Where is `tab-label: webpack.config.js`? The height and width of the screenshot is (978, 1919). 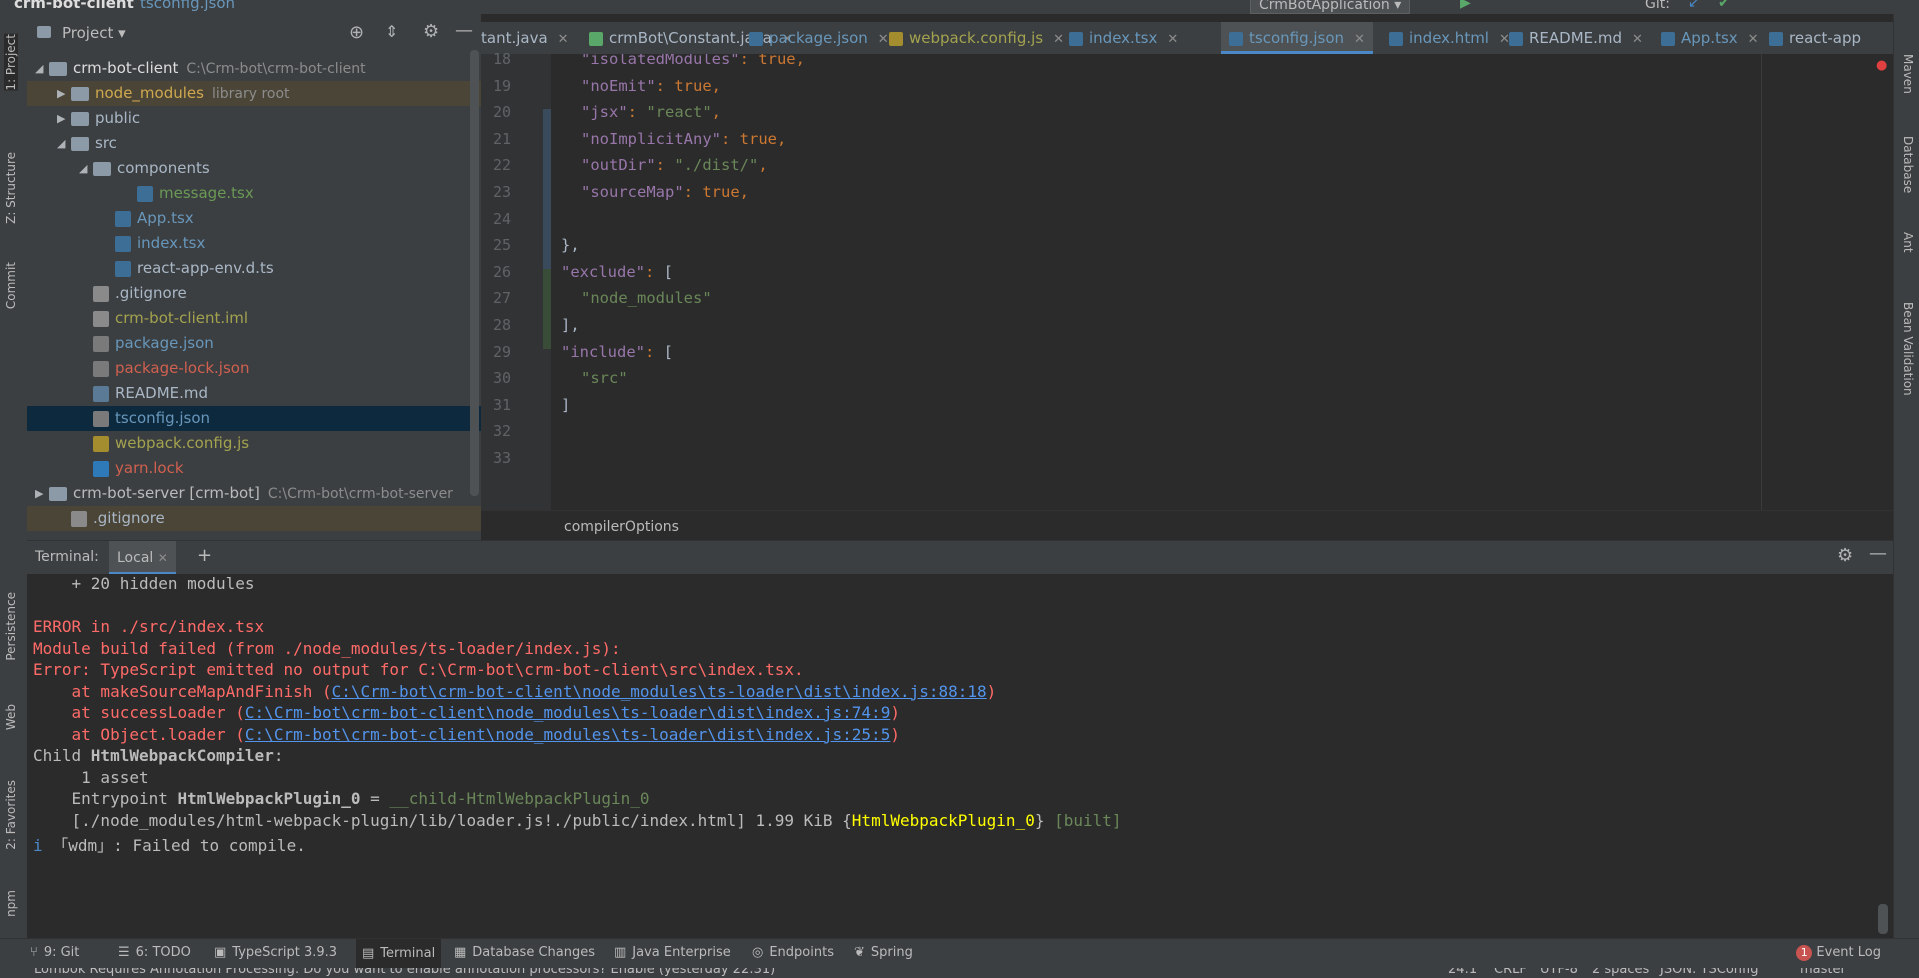
tab-label: webpack.config.js is located at coordinates (976, 38).